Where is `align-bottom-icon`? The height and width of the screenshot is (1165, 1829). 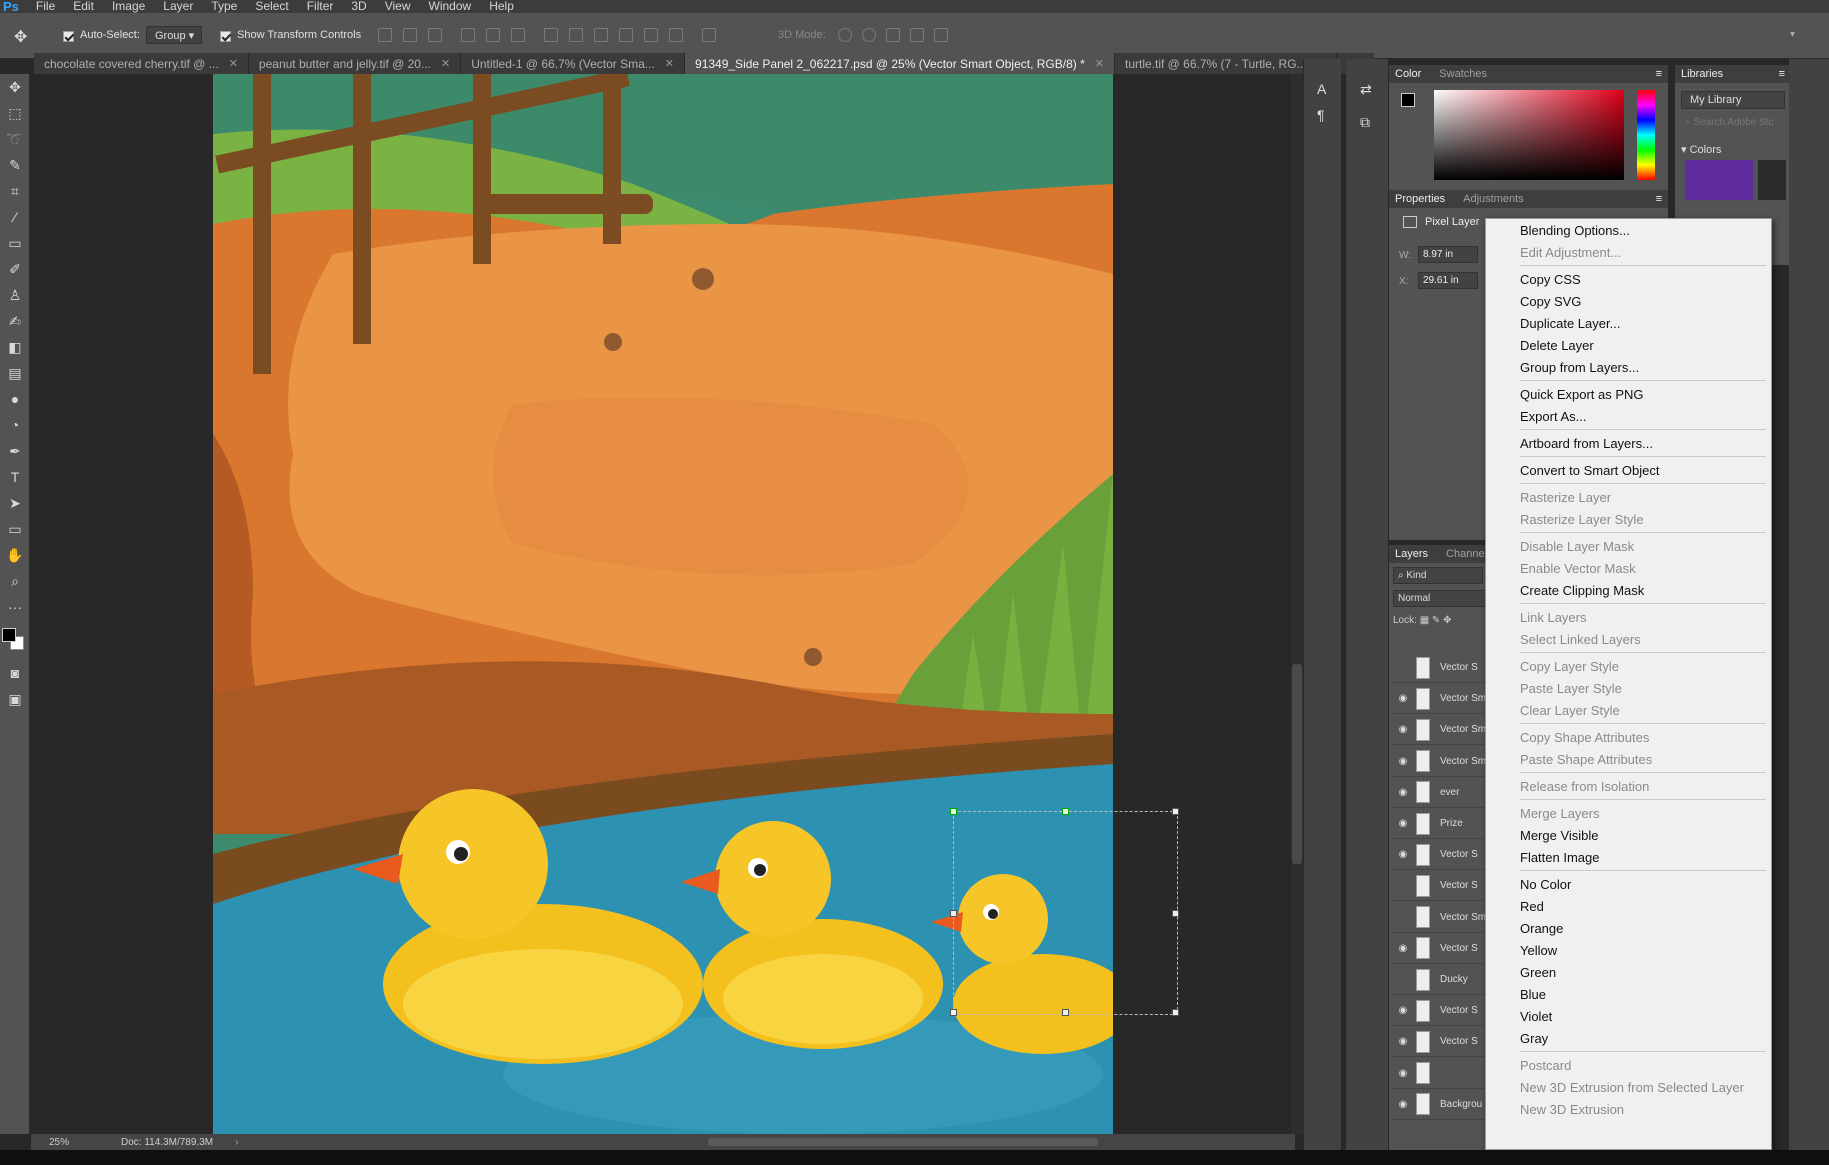 align-bottom-icon is located at coordinates (435, 35).